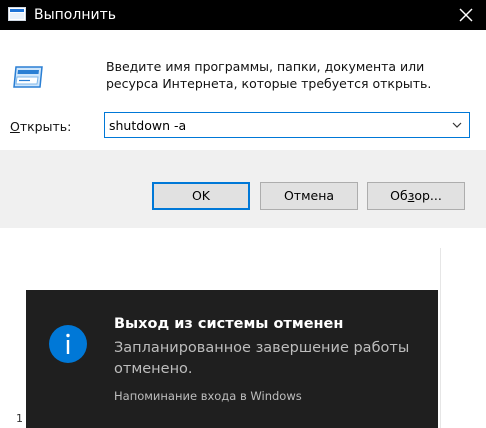 The width and height of the screenshot is (486, 428). Describe the element at coordinates (466, 15) in the screenshot. I see `close-icon` at that location.